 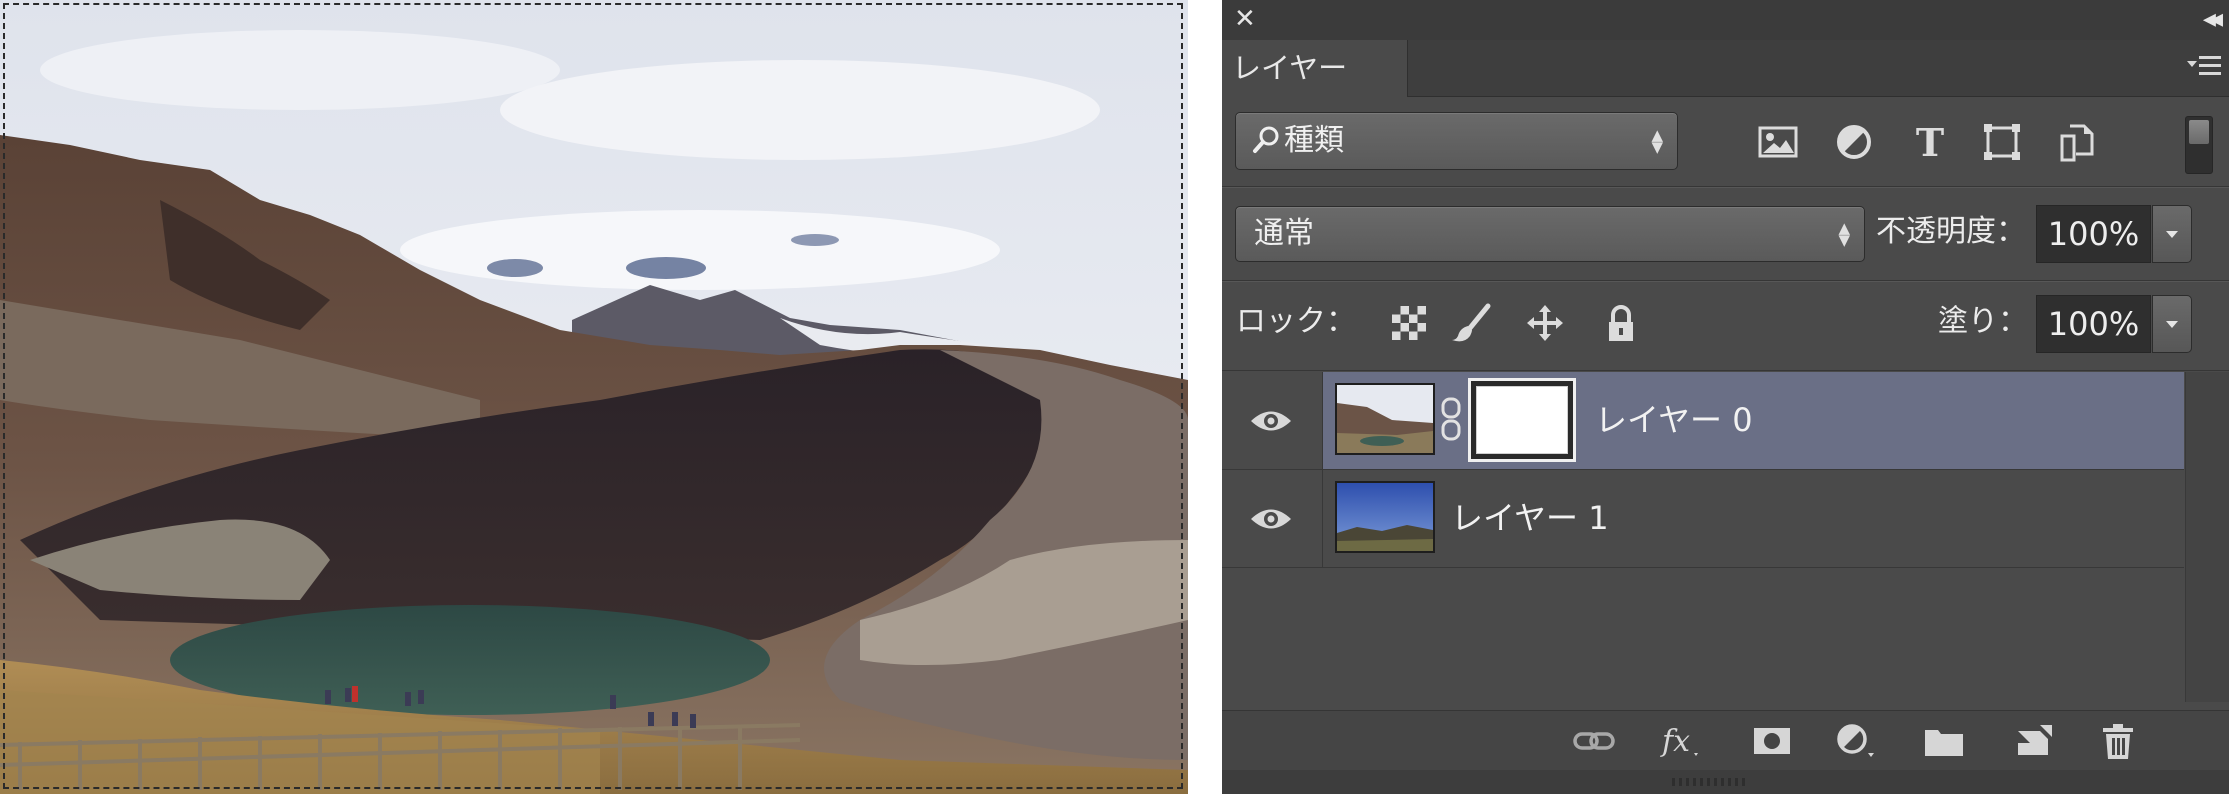 I want to click on layer-row-1: レイヤー 1, so click(x=1703, y=519).